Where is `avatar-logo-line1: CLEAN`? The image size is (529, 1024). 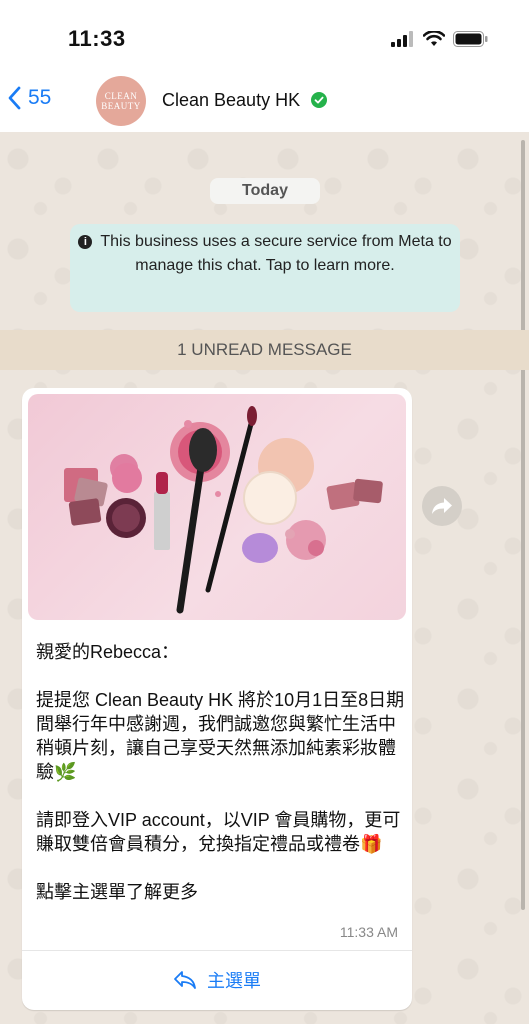
avatar-logo-line1: CLEAN is located at coordinates (121, 96).